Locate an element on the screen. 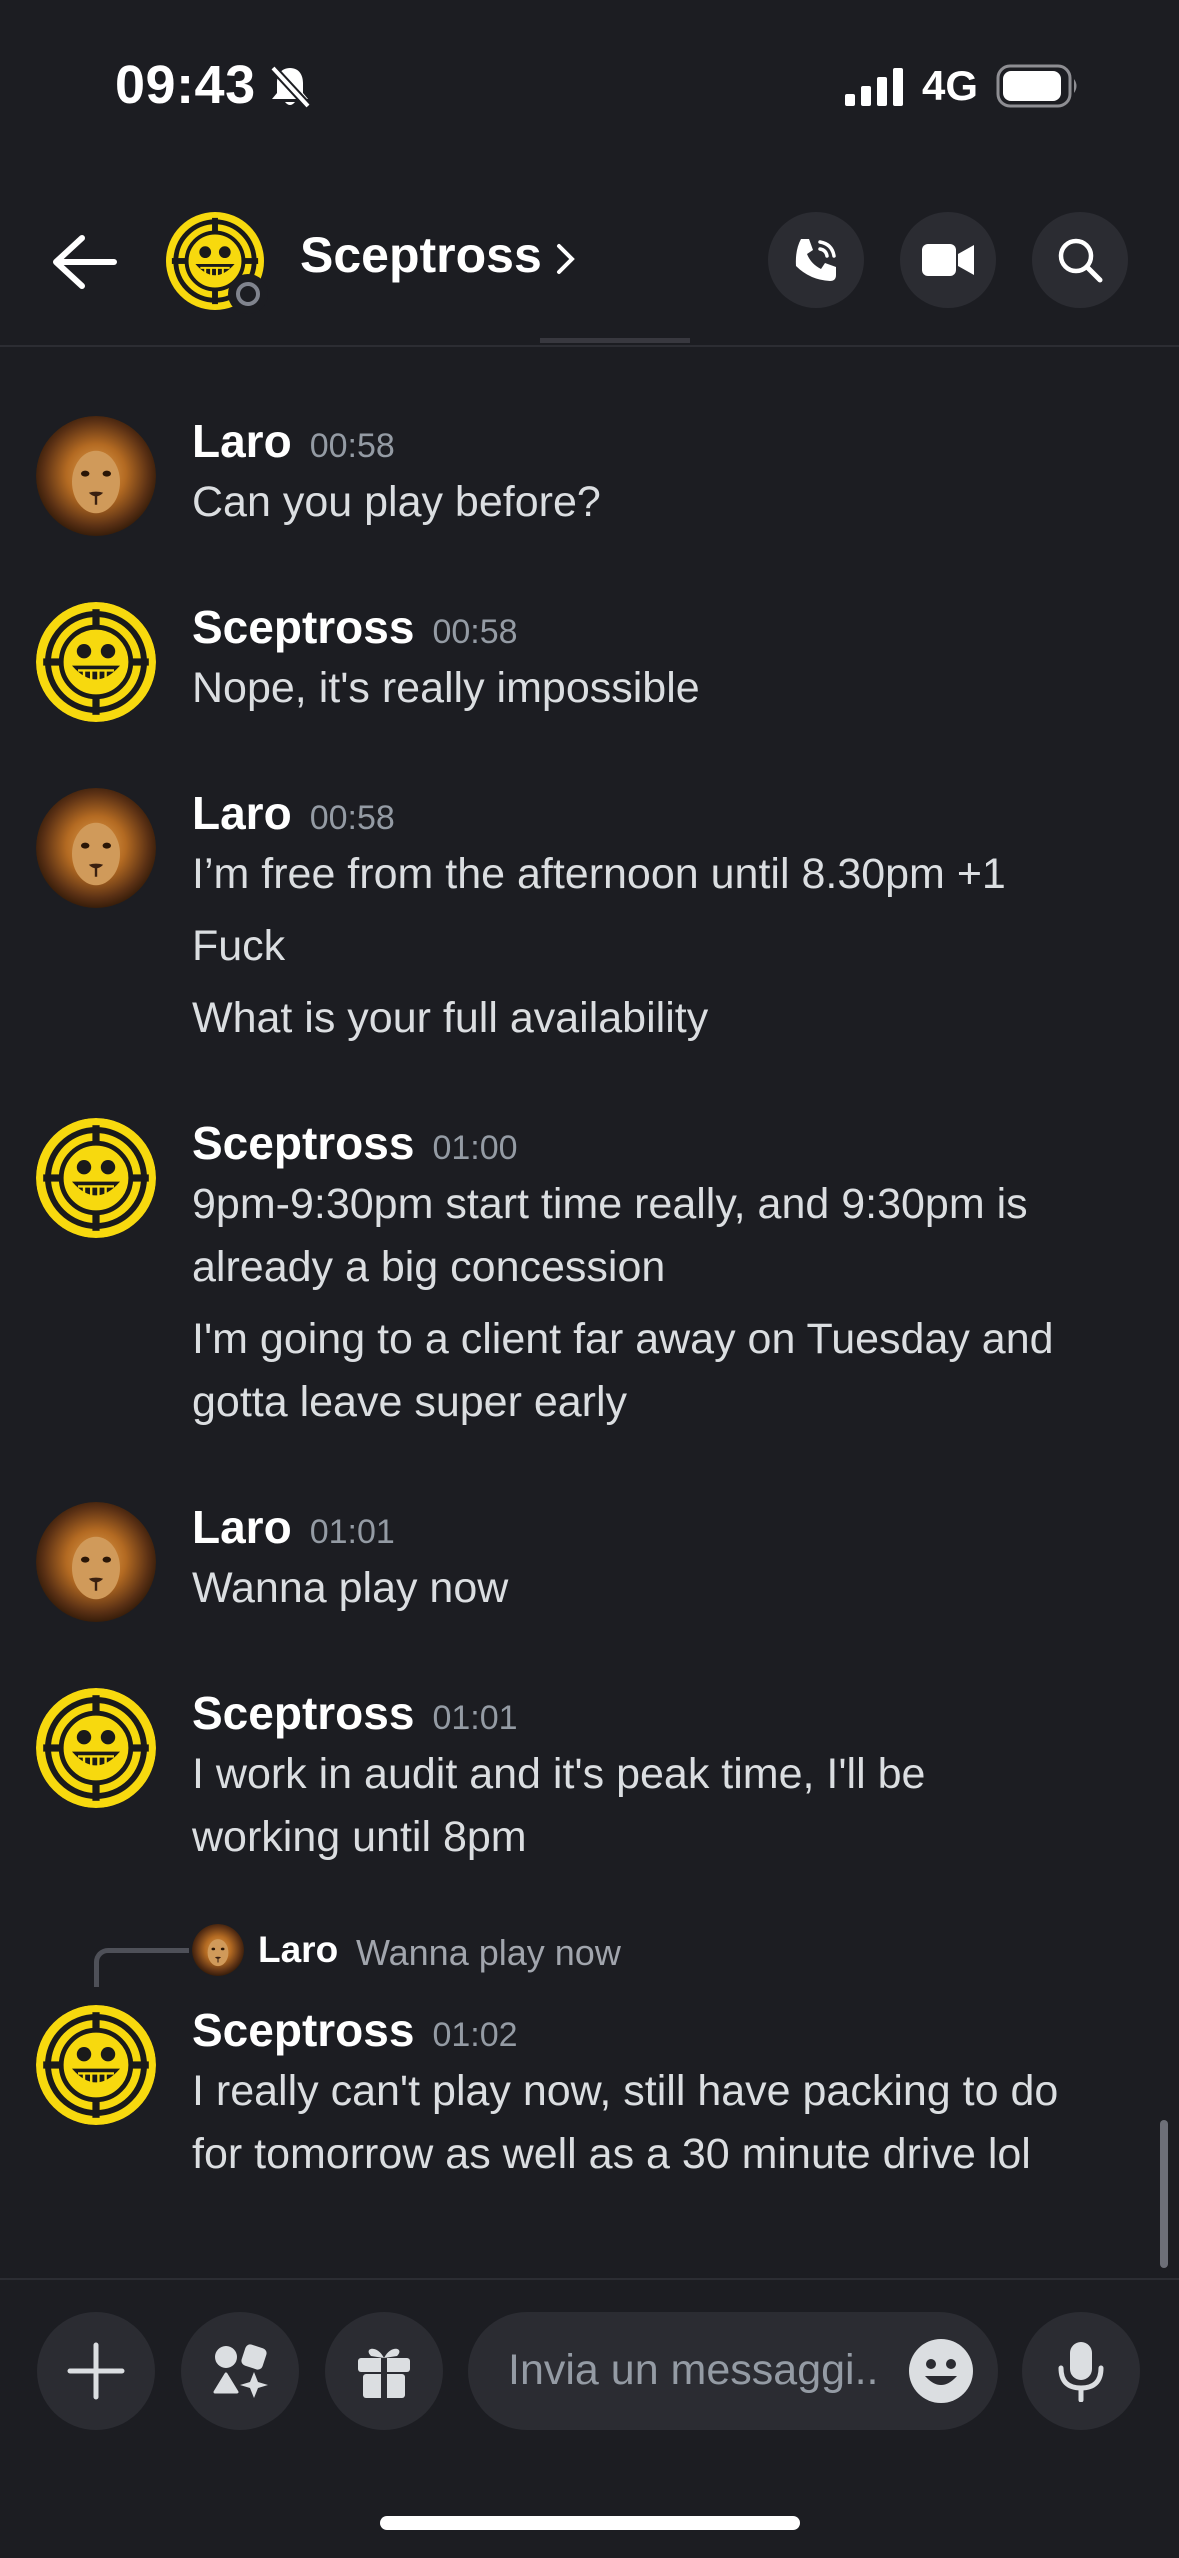 The height and width of the screenshot is (2558, 1179). status-bar: 09:43 4G is located at coordinates (589, 85).